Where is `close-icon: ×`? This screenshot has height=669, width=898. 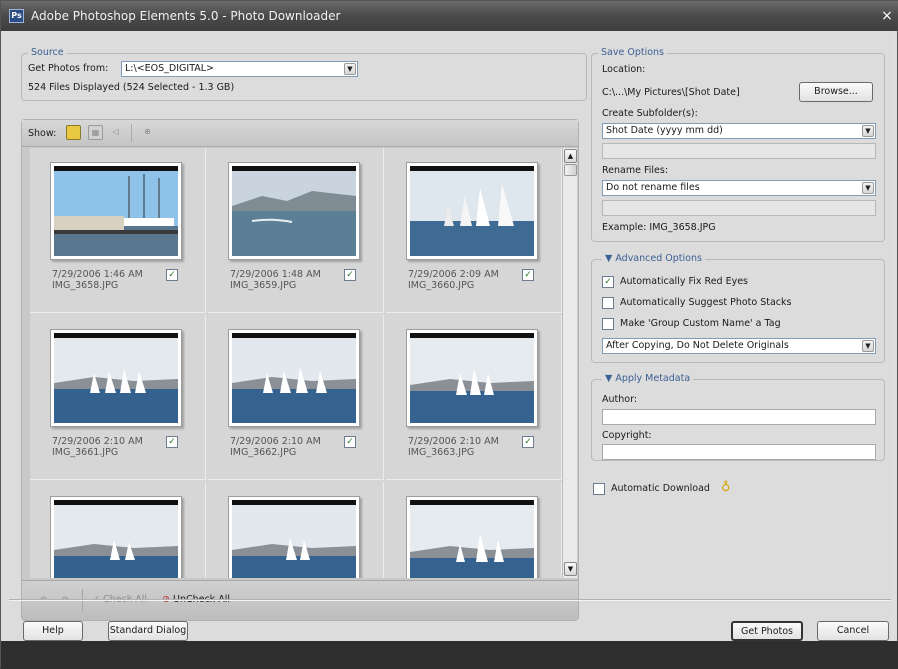
close-icon: × is located at coordinates (887, 16).